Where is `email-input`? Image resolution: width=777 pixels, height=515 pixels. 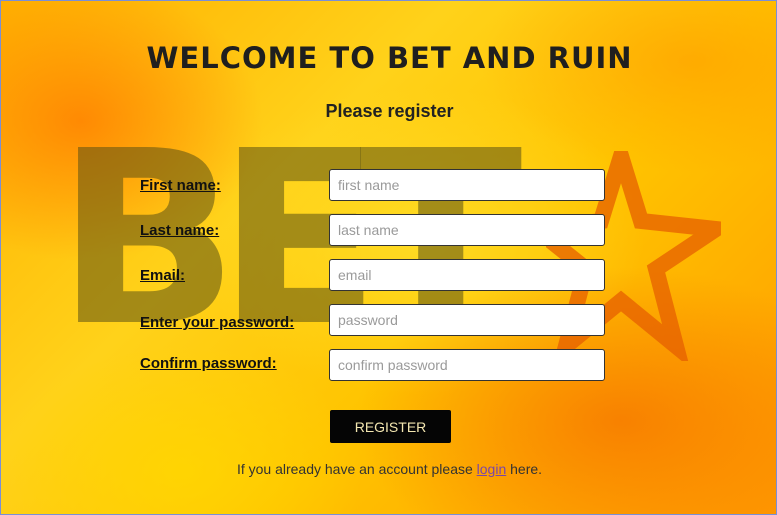
email-input is located at coordinates (467, 275).